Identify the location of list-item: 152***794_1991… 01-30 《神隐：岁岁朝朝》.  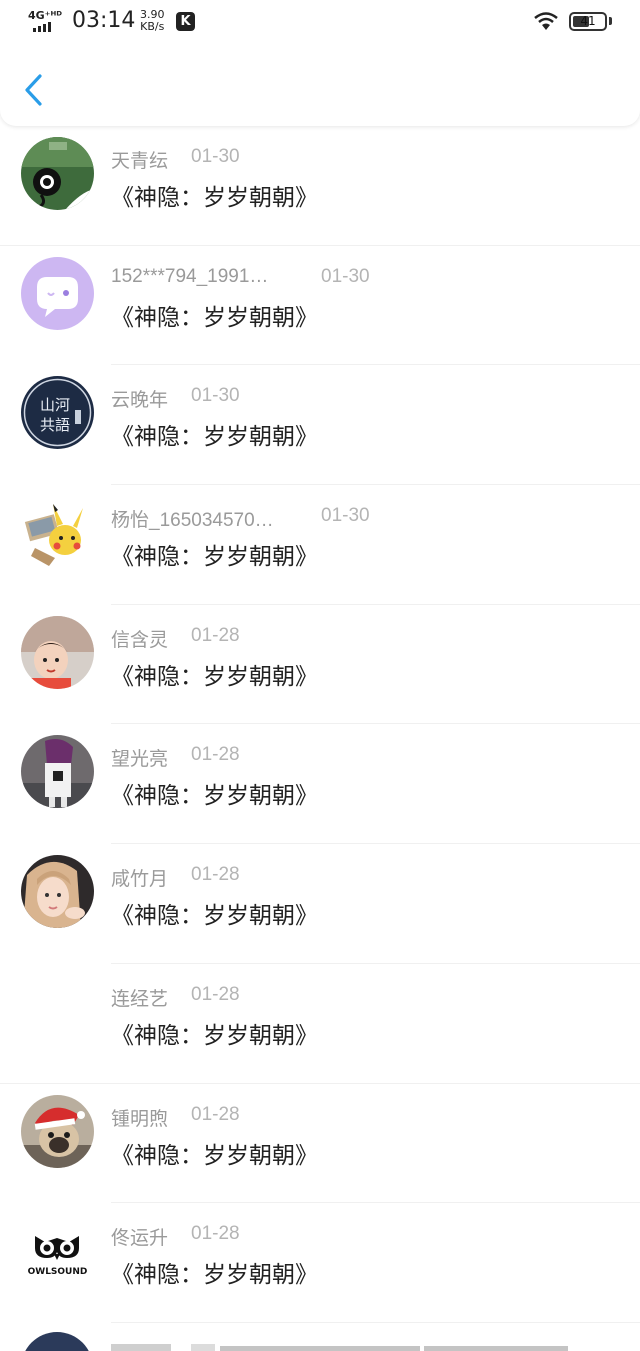
(320, 306).